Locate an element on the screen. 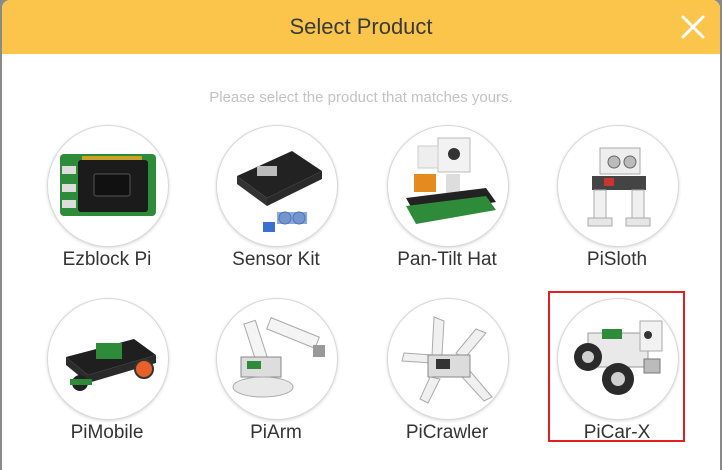 The height and width of the screenshot is (470, 722). close-icon is located at coordinates (693, 27).